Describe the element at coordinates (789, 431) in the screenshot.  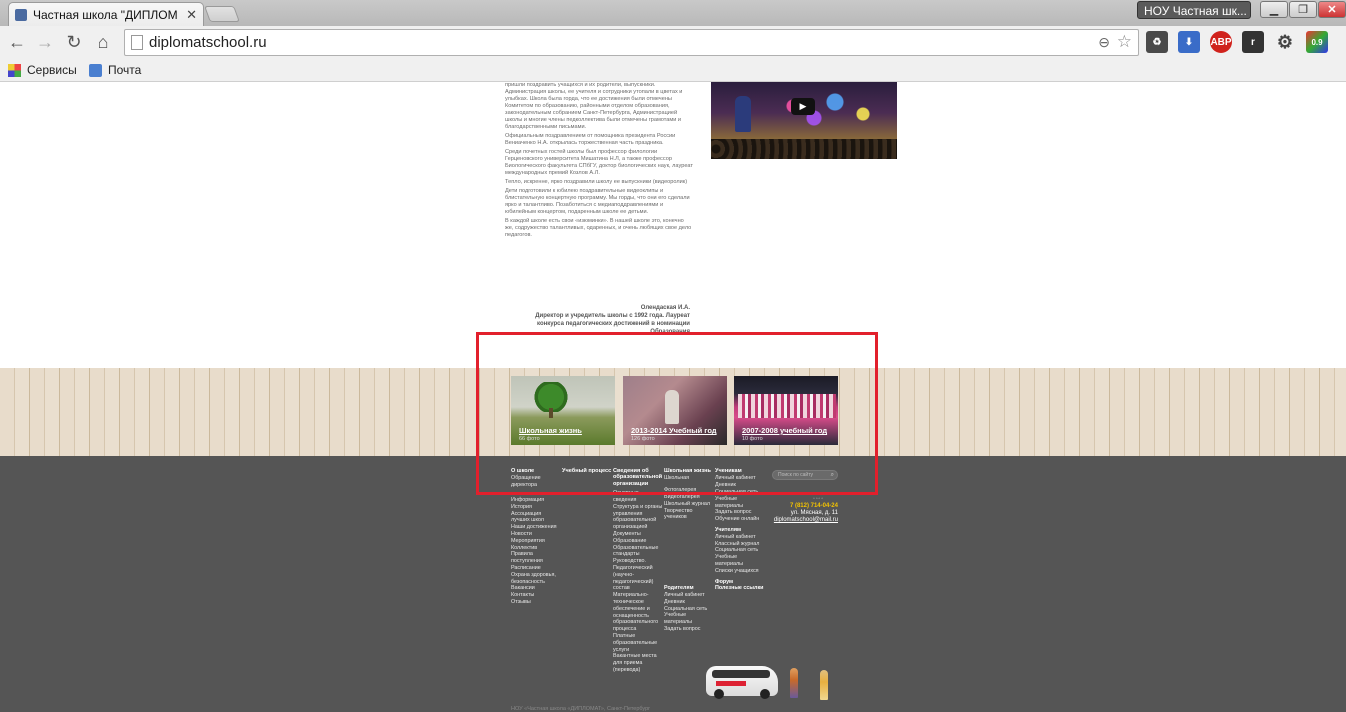
I see `gallery-title: 2007-2008 учебный год` at that location.